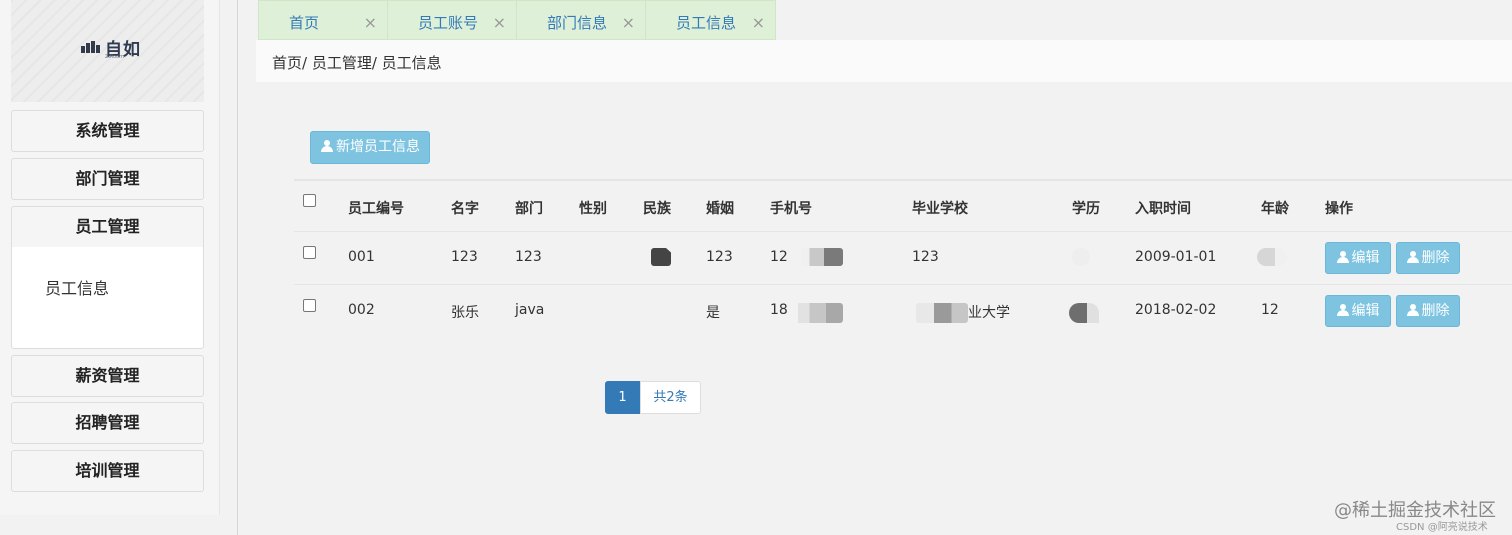 Image resolution: width=1512 pixels, height=535 pixels. What do you see at coordinates (1176, 310) in the screenshot?
I see `cell-hire-date: 2018-02-02` at bounding box center [1176, 310].